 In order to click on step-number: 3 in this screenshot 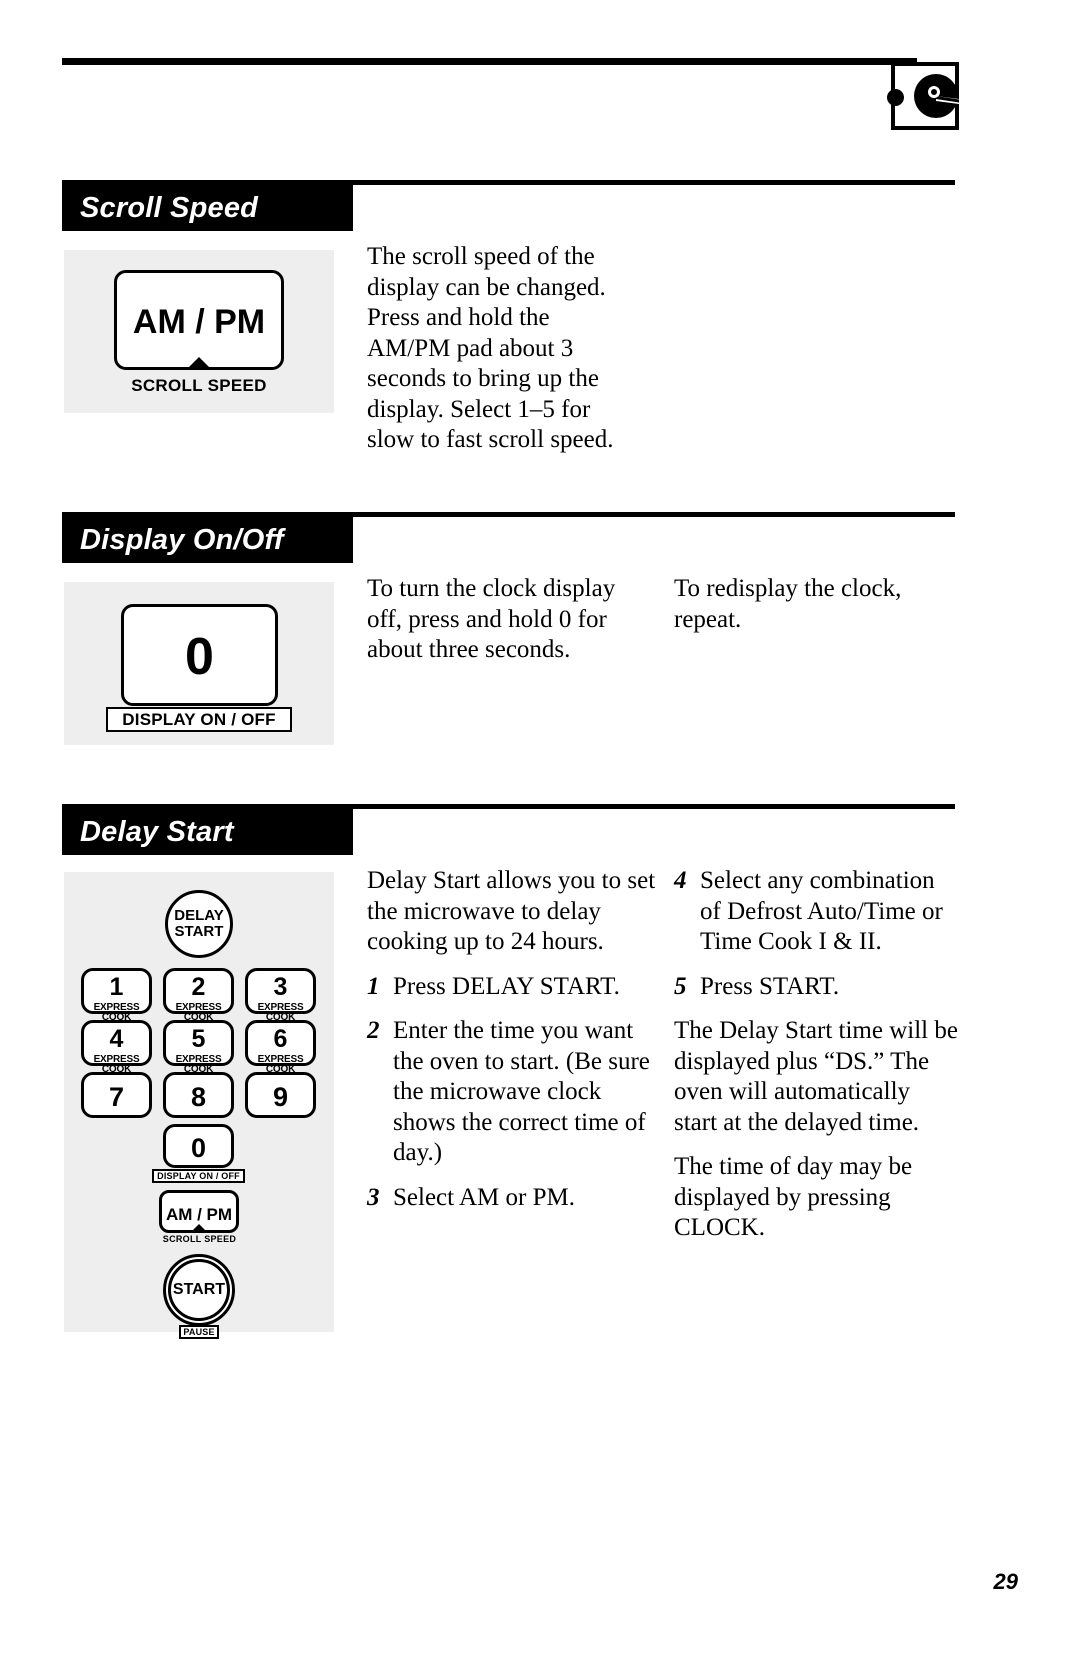, I will do `click(373, 1197)`.